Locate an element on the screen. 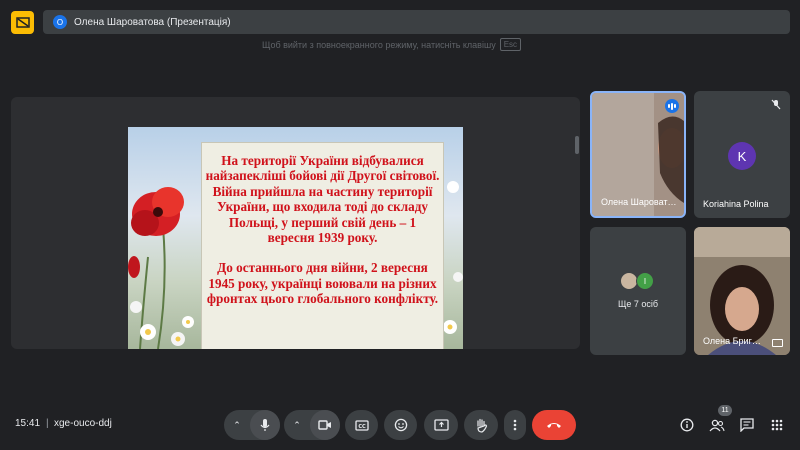  apps-grid-icon is located at coordinates (777, 425).